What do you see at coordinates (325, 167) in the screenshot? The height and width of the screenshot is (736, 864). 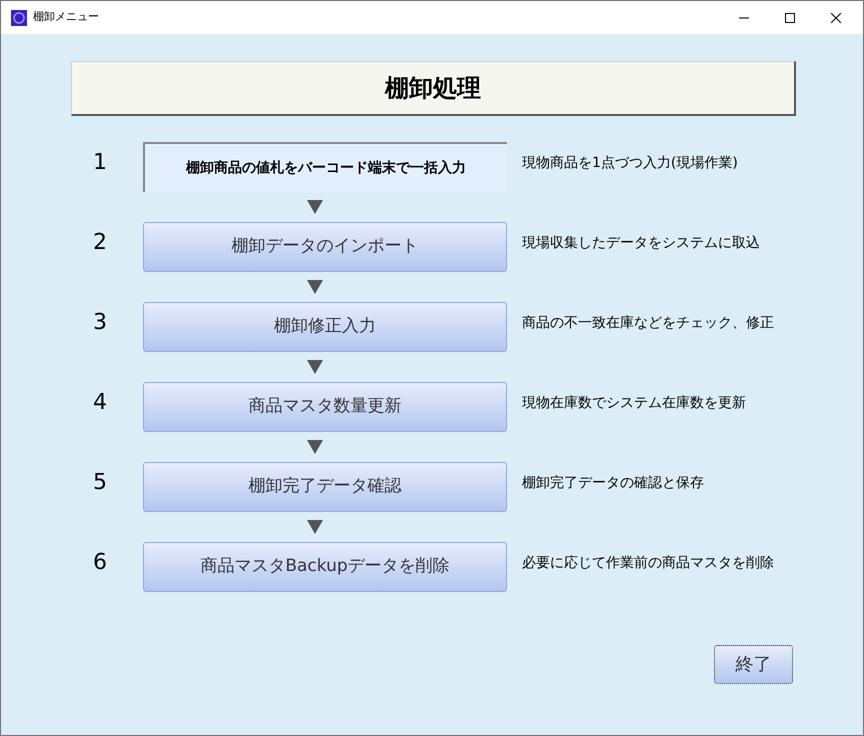 I see `step-label: 棚卸商品の値札をバーコード端末で一括入力` at bounding box center [325, 167].